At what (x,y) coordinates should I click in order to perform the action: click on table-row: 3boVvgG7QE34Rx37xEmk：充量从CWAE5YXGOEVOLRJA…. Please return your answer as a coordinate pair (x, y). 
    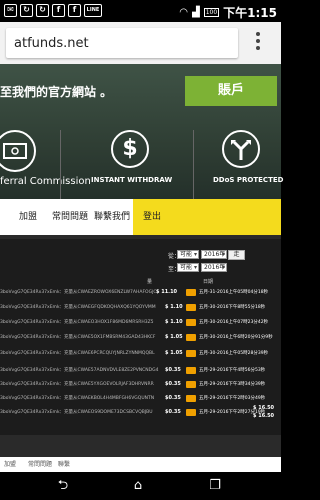
    Looking at the image, I should click on (140, 385).